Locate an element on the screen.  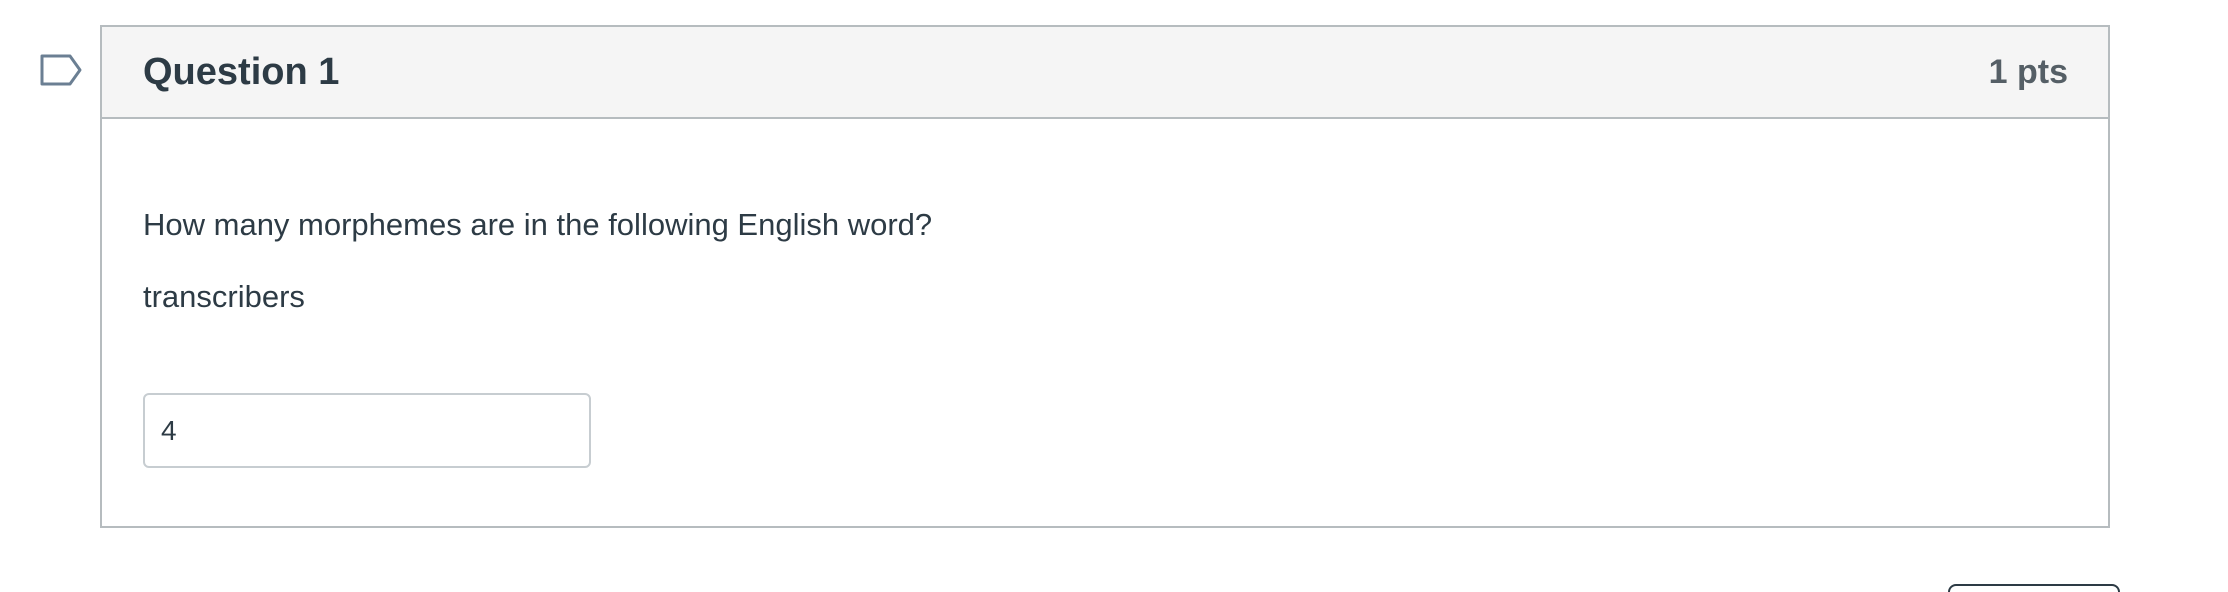
question-word: transcribers is located at coordinates (224, 296).